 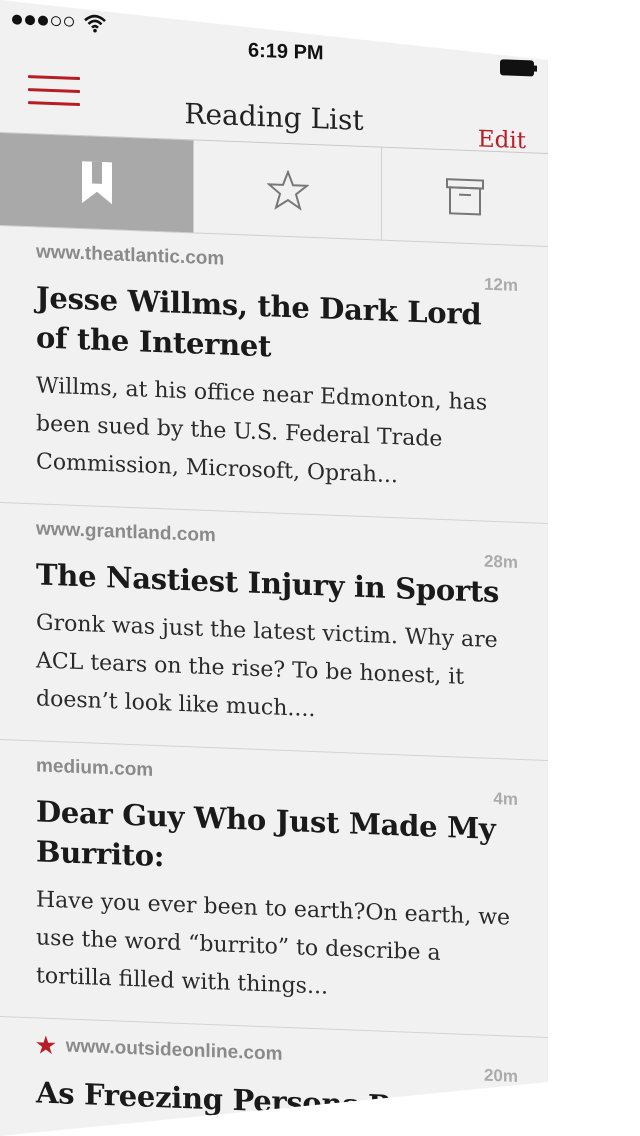 What do you see at coordinates (505, 798) in the screenshot?
I see `article-age: 4m` at bounding box center [505, 798].